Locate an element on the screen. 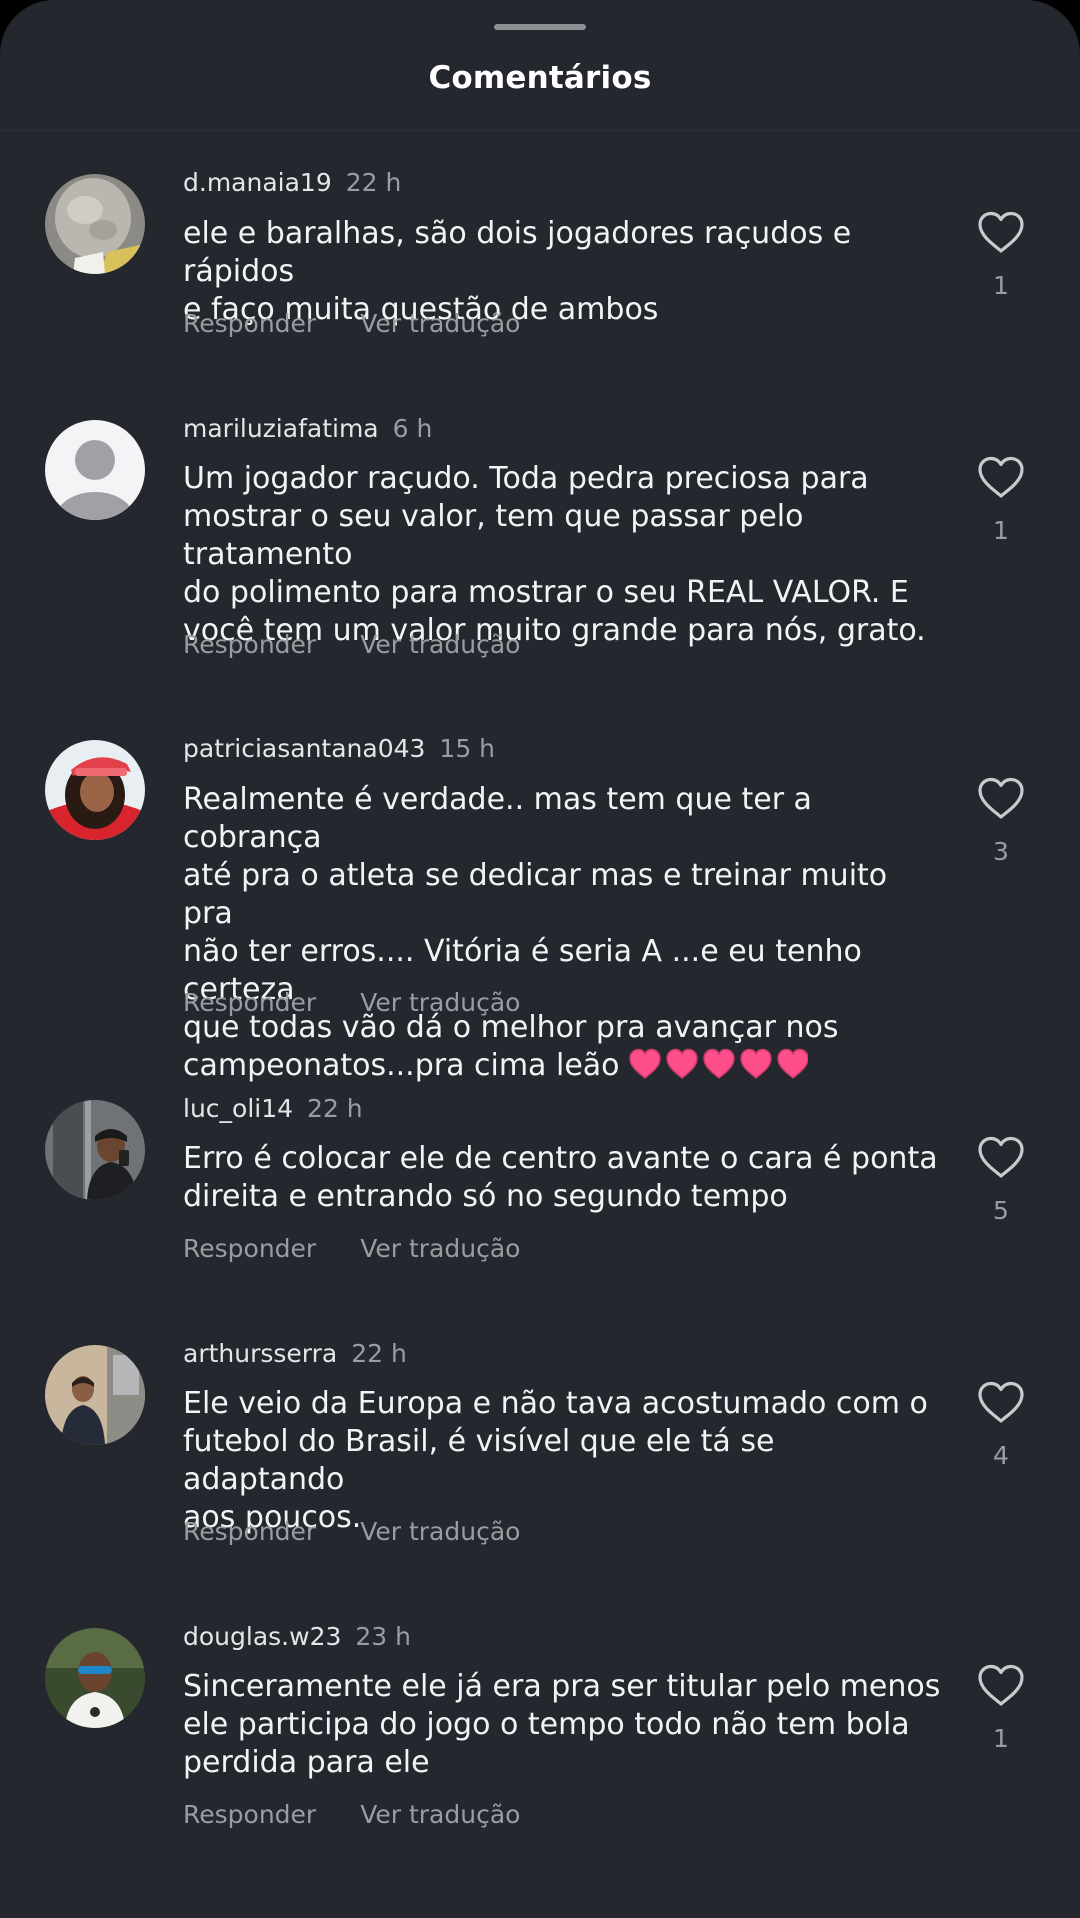  comment-time: 23 h is located at coordinates (383, 1636).